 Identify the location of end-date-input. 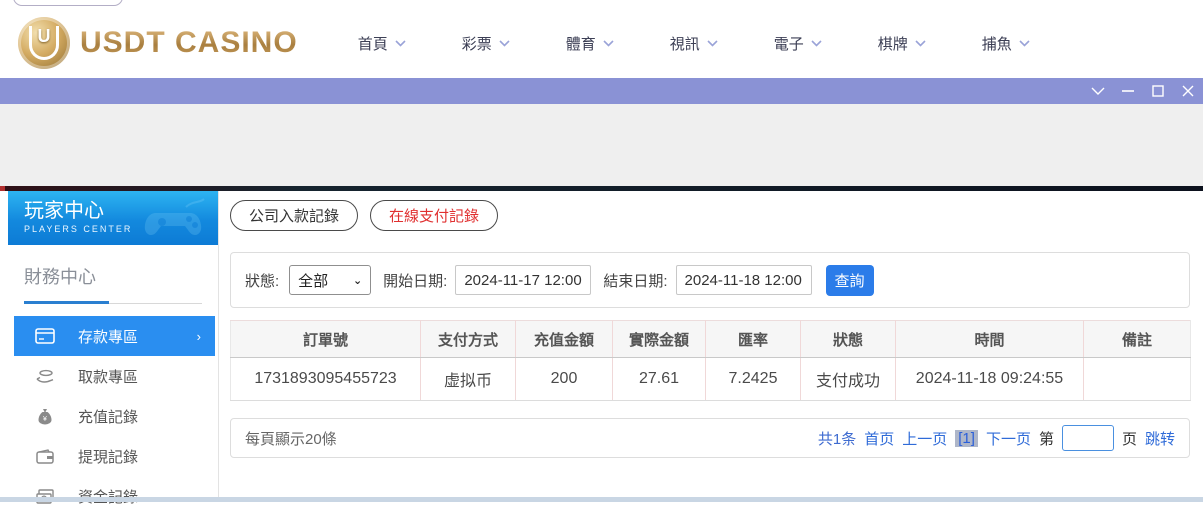
(743, 280).